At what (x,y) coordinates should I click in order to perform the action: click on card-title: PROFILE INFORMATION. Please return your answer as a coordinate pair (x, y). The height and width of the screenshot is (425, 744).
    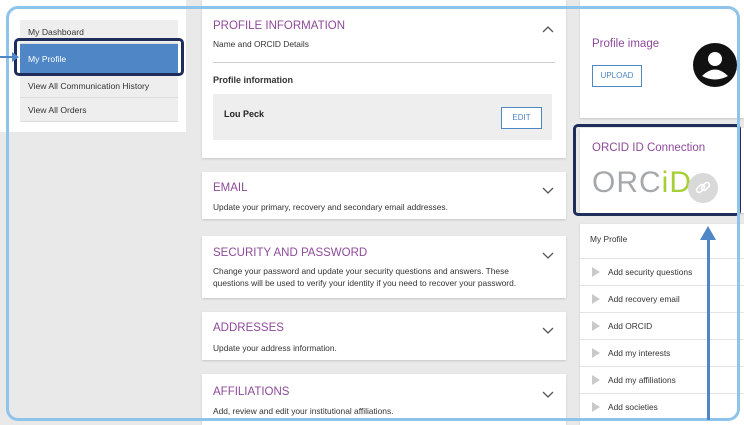
    Looking at the image, I should click on (279, 26).